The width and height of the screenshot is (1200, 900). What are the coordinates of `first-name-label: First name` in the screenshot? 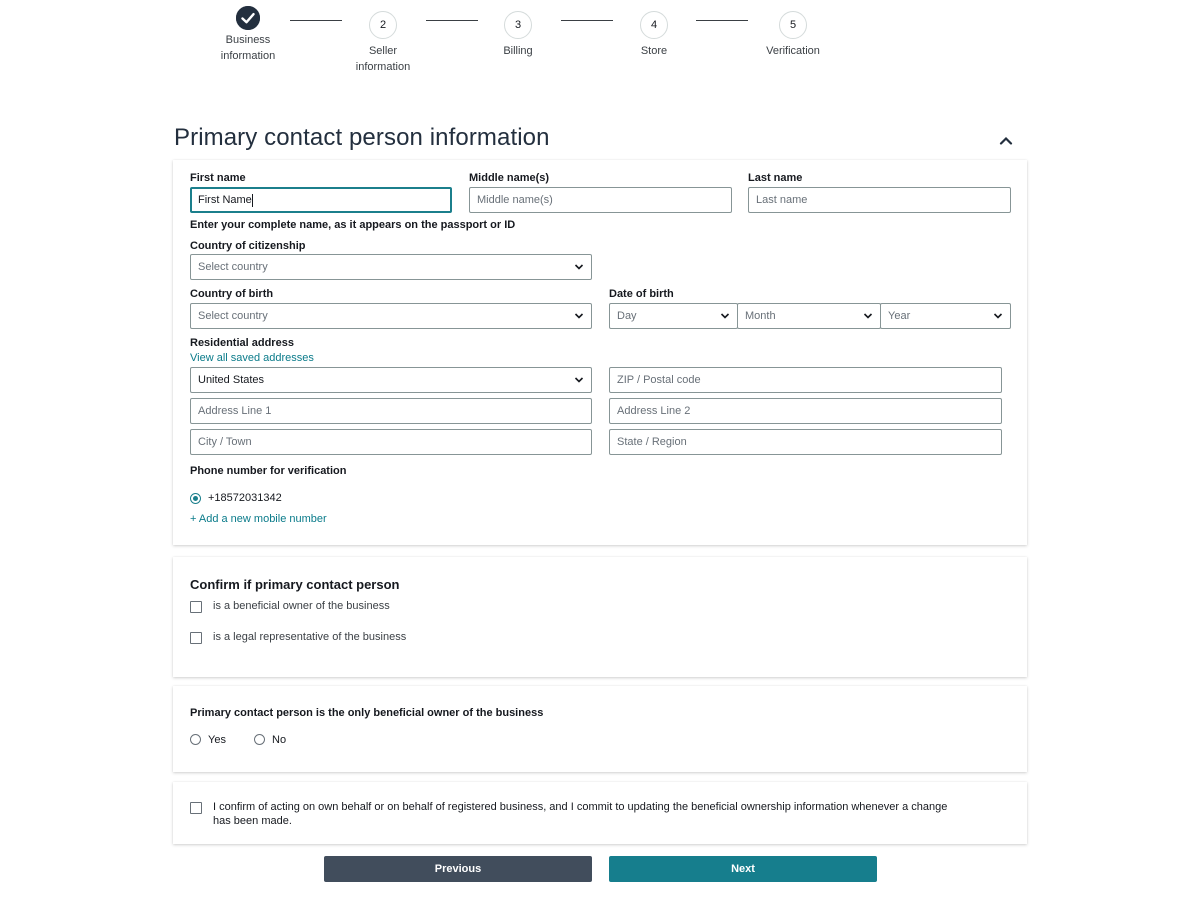 It's located at (218, 178).